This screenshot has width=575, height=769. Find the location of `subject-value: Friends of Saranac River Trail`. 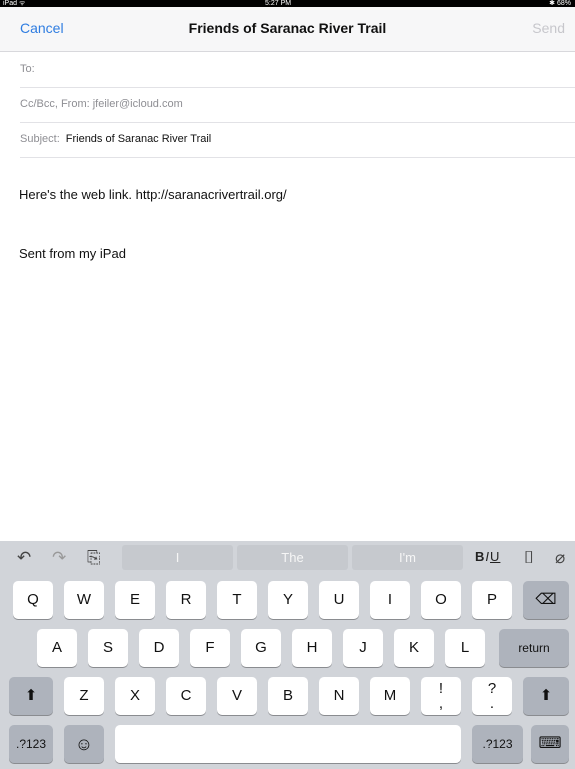

subject-value: Friends of Saranac River Trail is located at coordinates (138, 139).